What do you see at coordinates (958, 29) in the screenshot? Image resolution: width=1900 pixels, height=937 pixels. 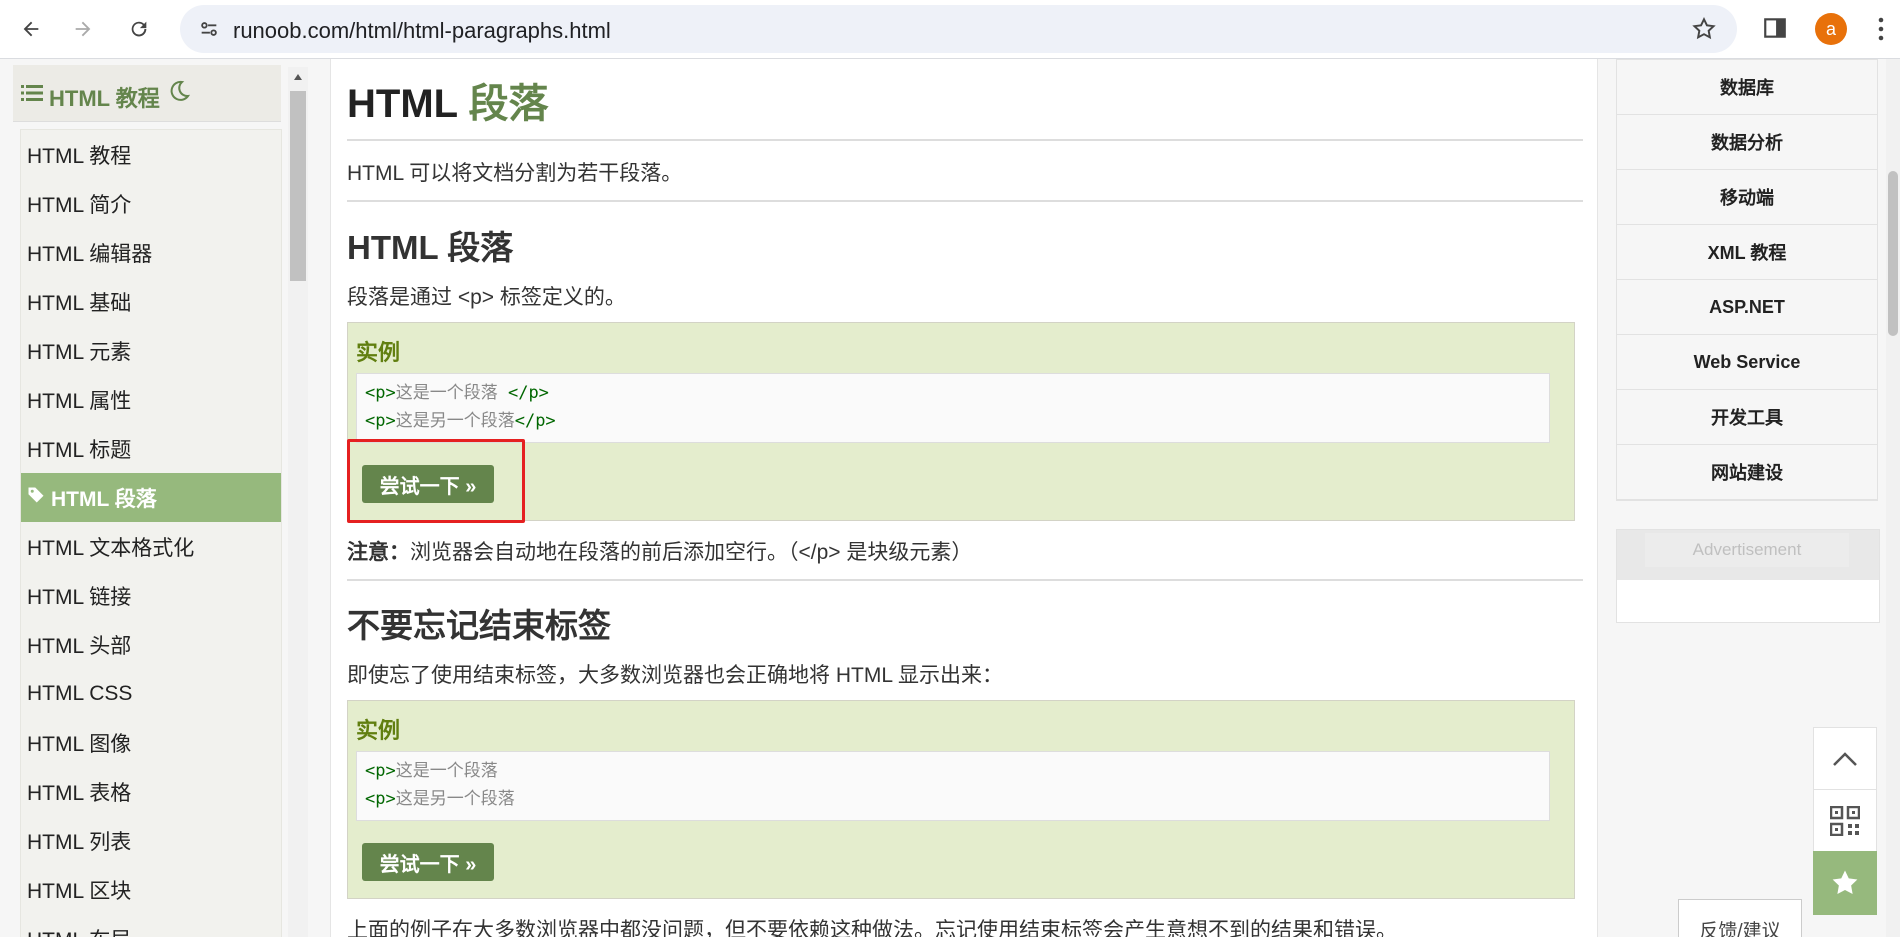 I see `address-bar: runoob.com/html/html-paragraphs.html` at bounding box center [958, 29].